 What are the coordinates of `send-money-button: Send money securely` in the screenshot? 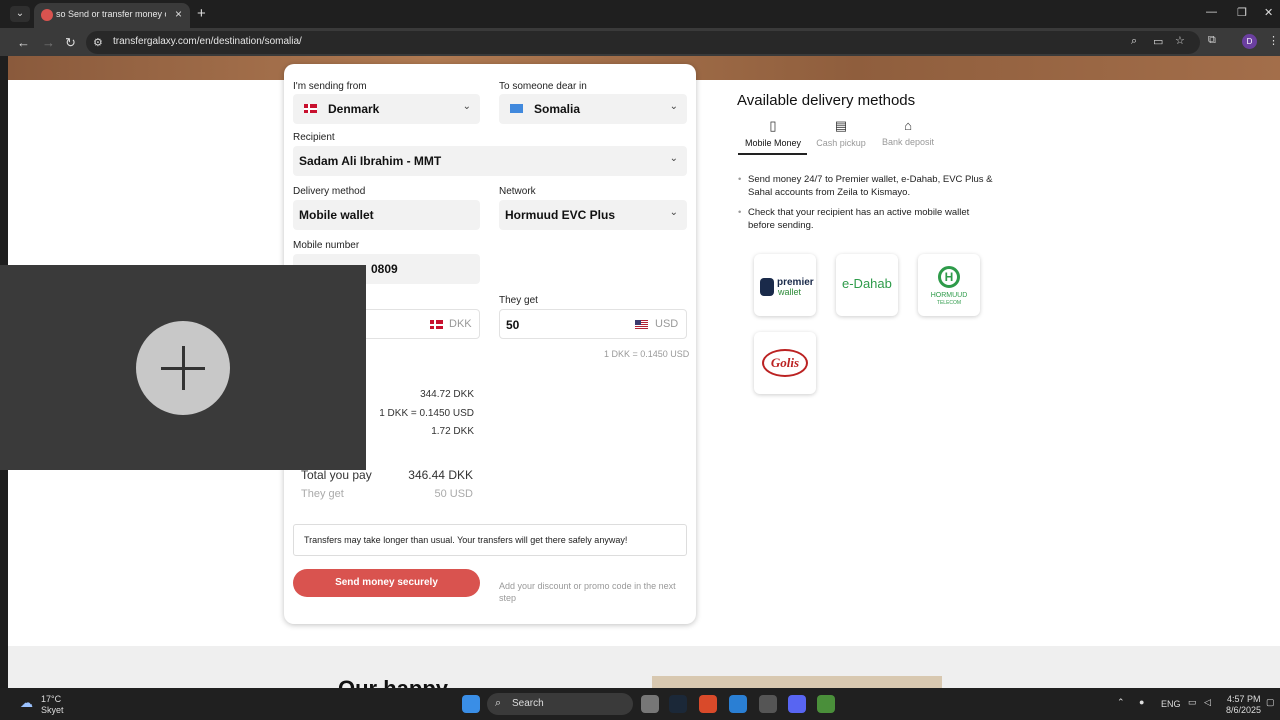 It's located at (386, 583).